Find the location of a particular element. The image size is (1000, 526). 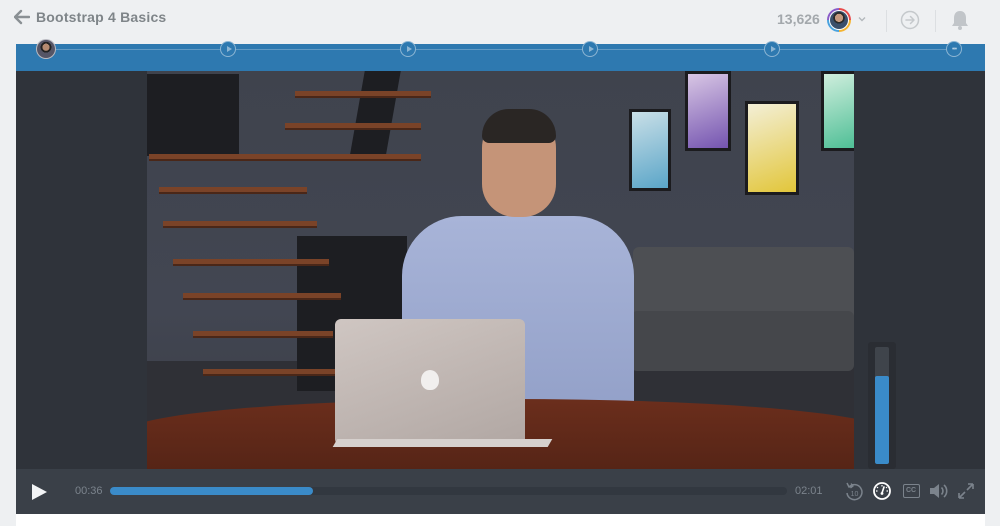

volume-icon is located at coordinates (938, 491).